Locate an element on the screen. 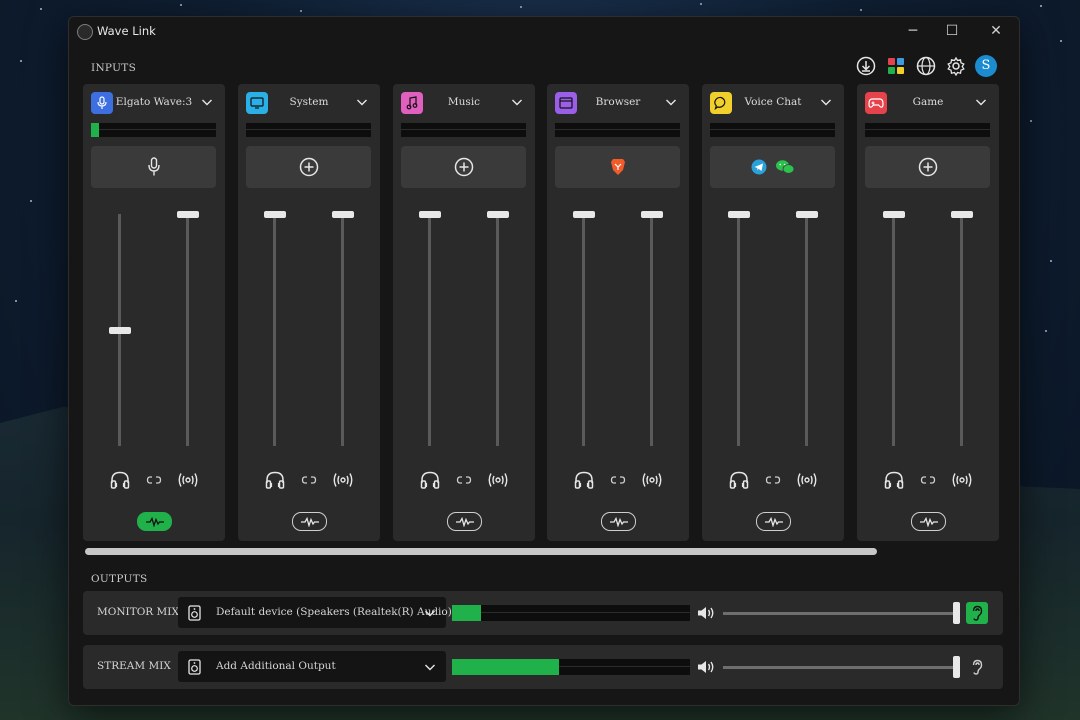  top-toolbar: S is located at coordinates (926, 66).